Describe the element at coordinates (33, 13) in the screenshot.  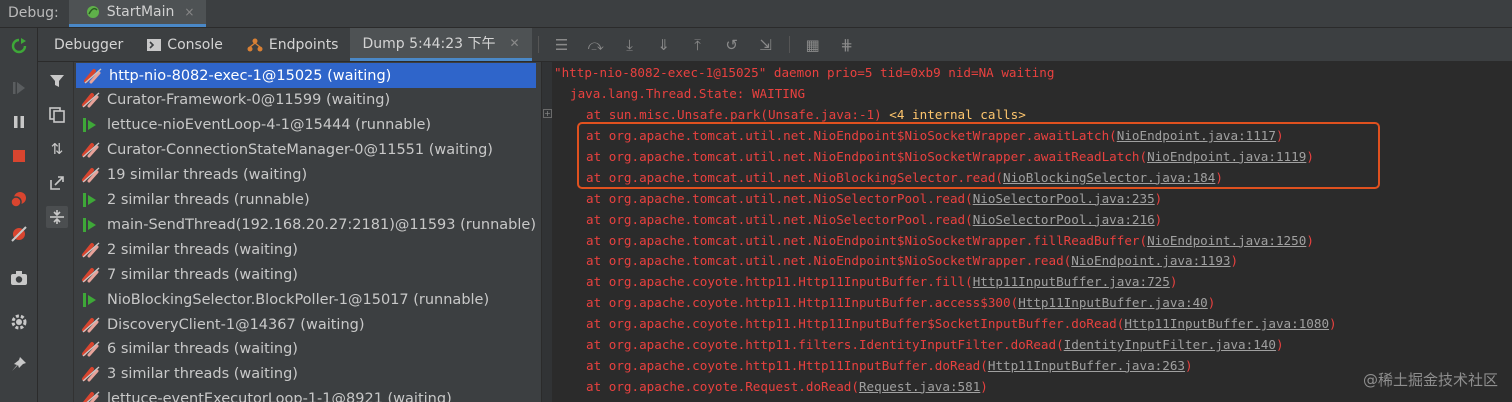
I see `debug-label: Debug:` at that location.